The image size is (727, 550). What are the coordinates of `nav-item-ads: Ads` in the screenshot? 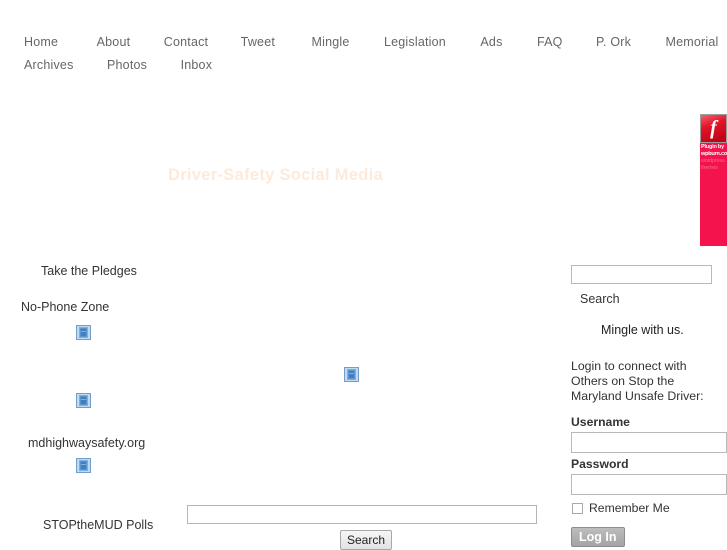 It's located at (491, 42).